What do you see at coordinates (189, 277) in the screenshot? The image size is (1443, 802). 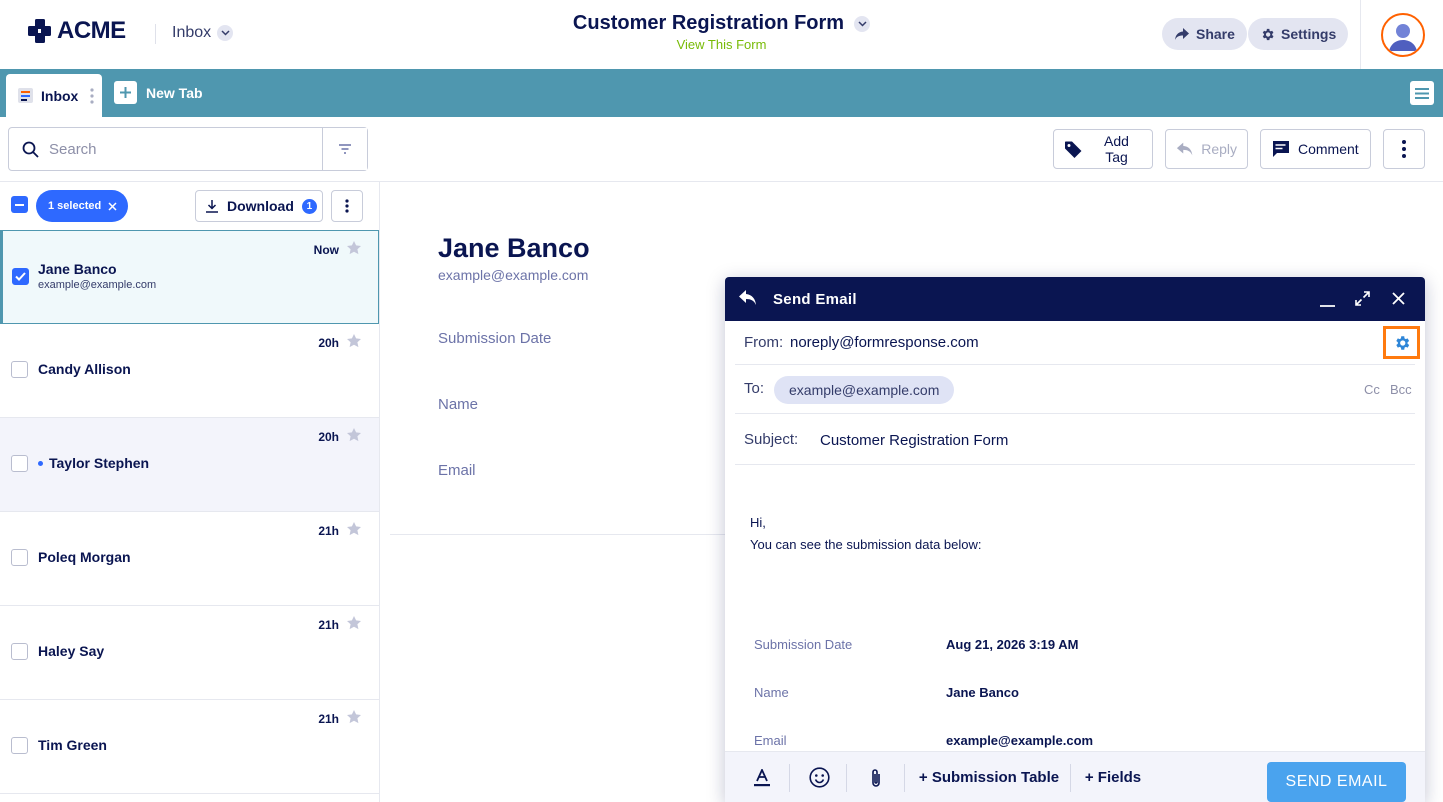 I see `list-item: Jane Banco example@example.com Now` at bounding box center [189, 277].